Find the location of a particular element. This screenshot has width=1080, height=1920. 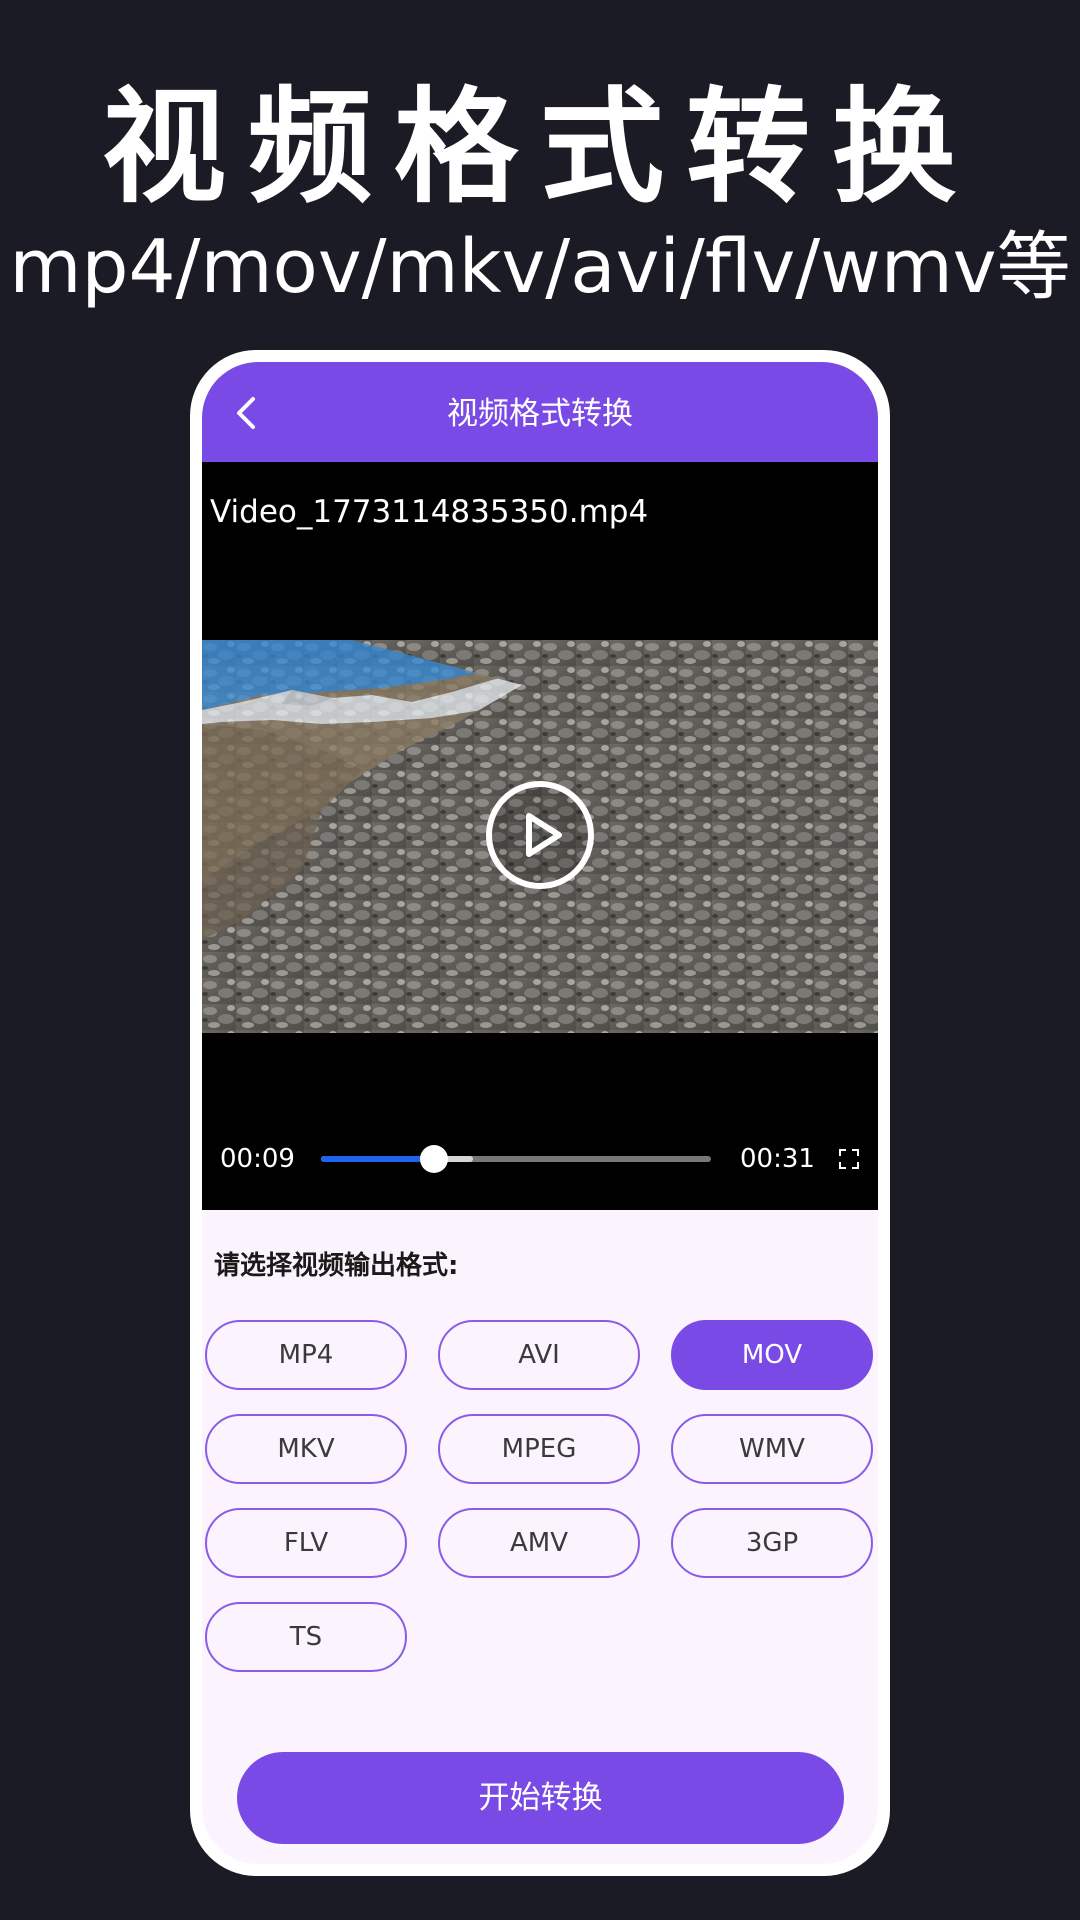

format-section-label: 请选择视频输出格式: is located at coordinates (336, 1266).